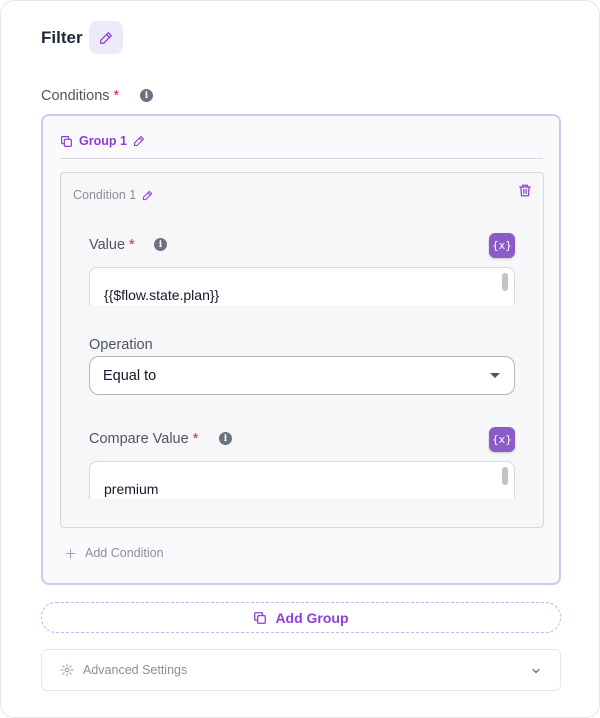 The image size is (600, 718). Describe the element at coordinates (121, 345) in the screenshot. I see `operation-label: Operation` at that location.